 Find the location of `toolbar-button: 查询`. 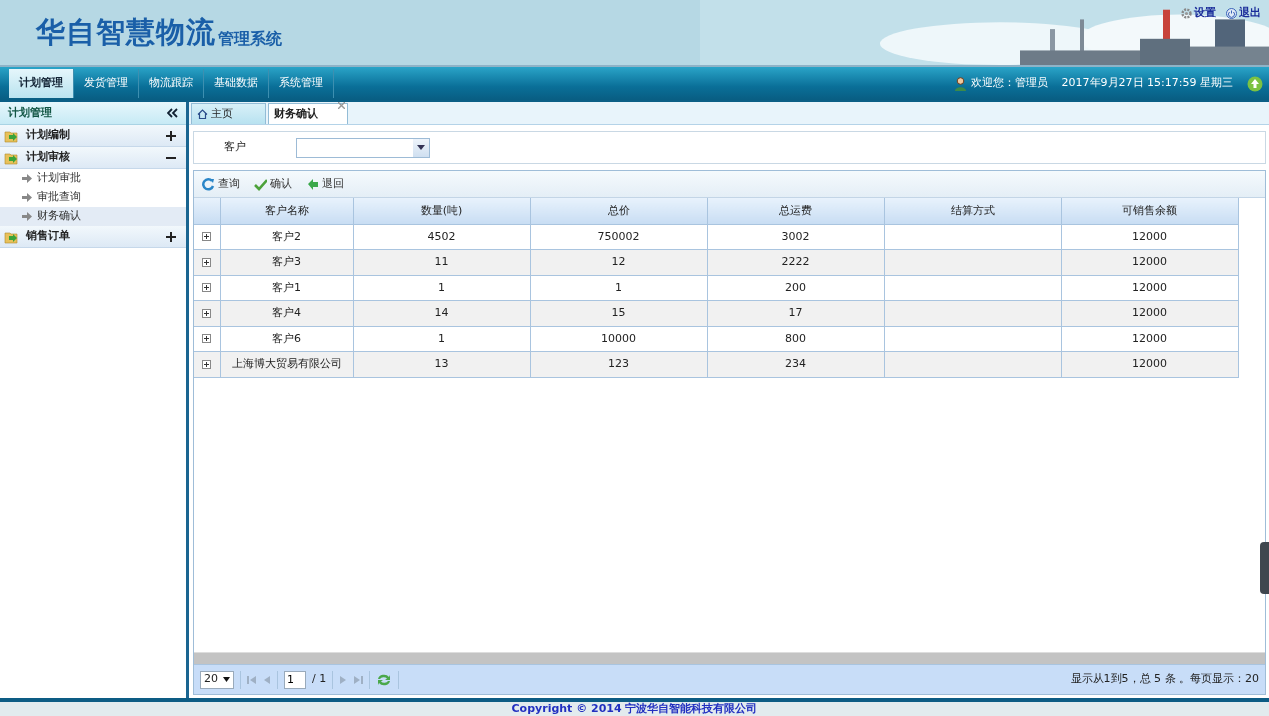

toolbar-button: 查询 is located at coordinates (221, 184).